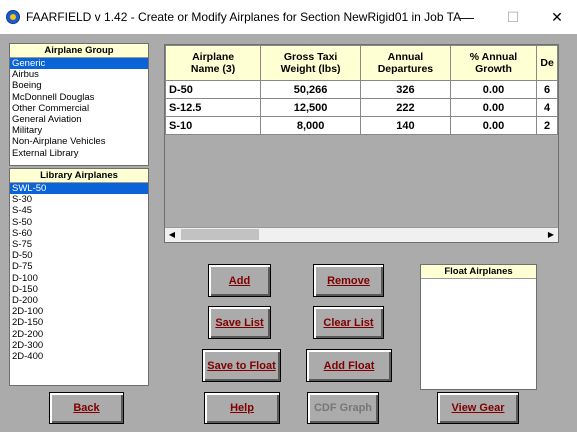 The width and height of the screenshot is (577, 432). What do you see at coordinates (405, 63) in the screenshot?
I see `column-header: Annual Departures` at bounding box center [405, 63].